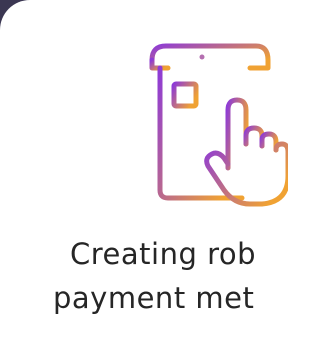  Describe the element at coordinates (163, 254) in the screenshot. I see `caption-line-1: Creating rob` at that location.